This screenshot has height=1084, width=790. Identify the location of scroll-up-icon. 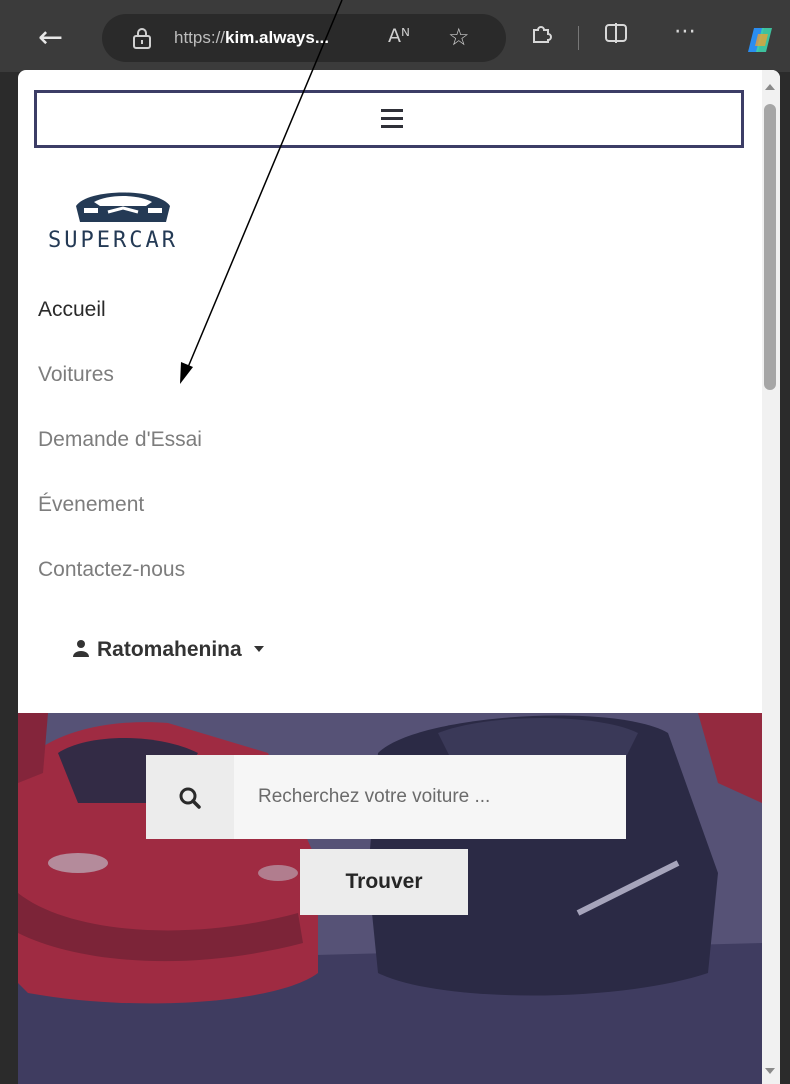
(770, 87).